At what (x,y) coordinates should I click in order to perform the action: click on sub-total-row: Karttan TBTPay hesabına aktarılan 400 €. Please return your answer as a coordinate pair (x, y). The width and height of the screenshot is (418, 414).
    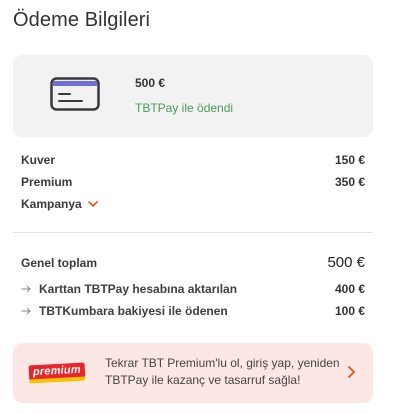
    Looking at the image, I should click on (193, 289).